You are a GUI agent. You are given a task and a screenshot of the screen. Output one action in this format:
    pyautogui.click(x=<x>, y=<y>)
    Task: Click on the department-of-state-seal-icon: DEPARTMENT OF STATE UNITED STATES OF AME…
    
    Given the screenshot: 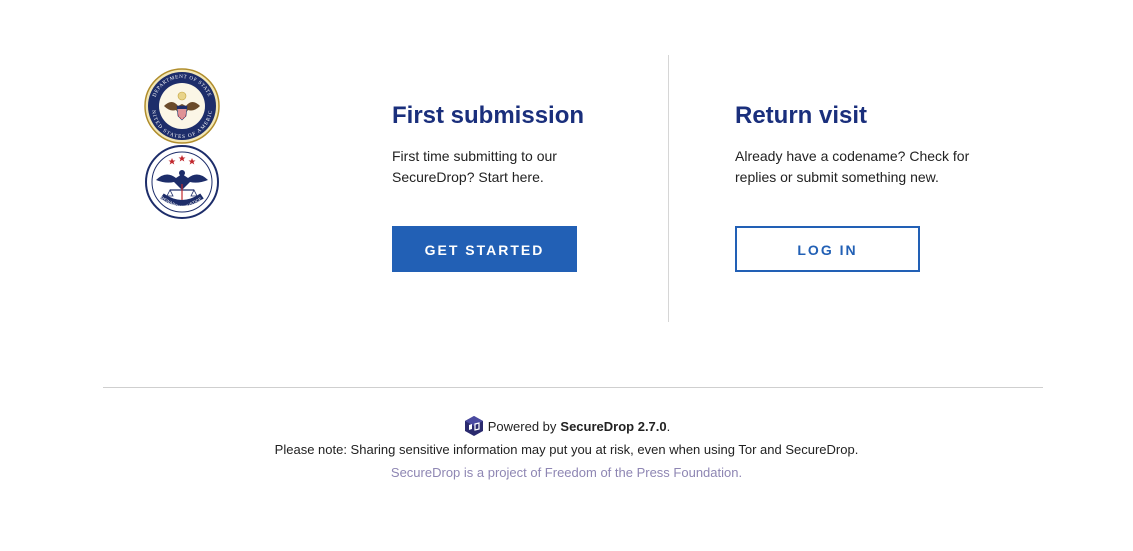 What is the action you would take?
    pyautogui.click(x=182, y=106)
    